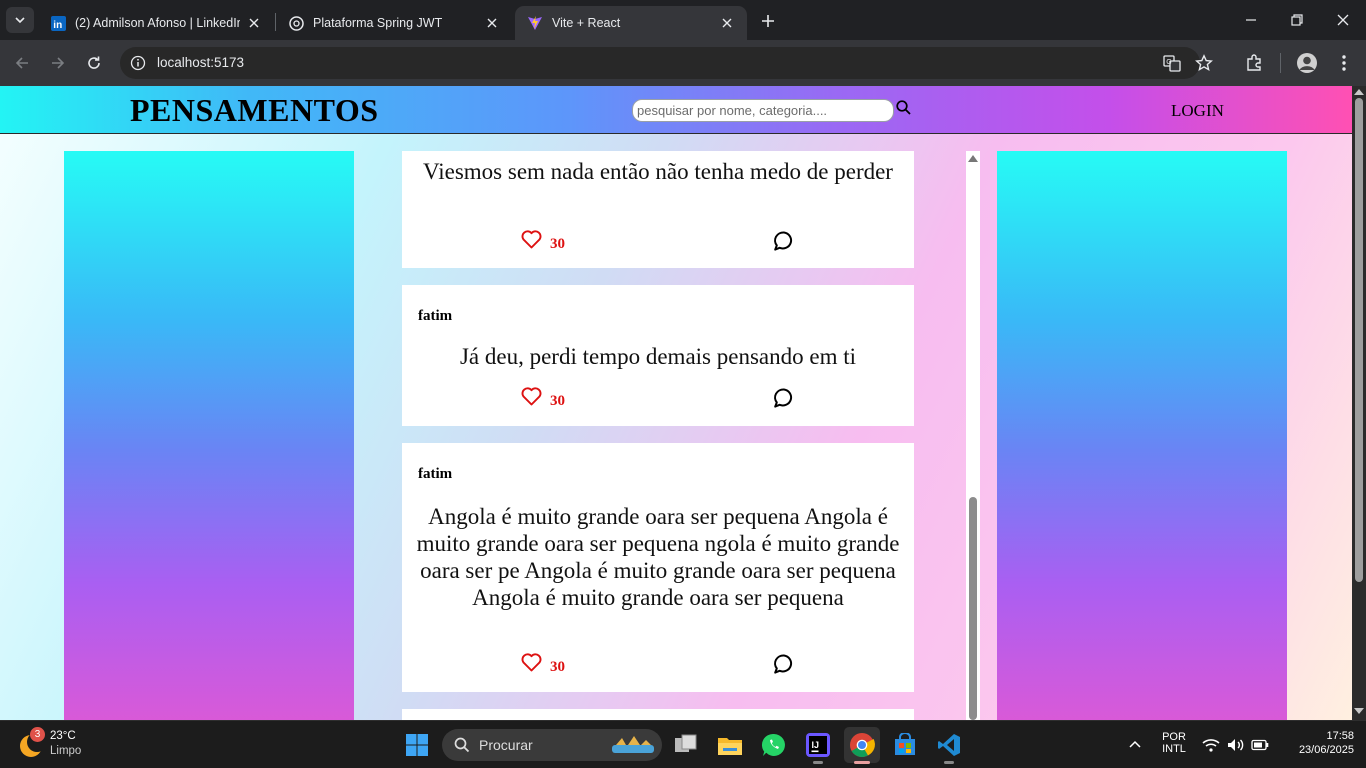 This screenshot has width=1366, height=768. What do you see at coordinates (1359, 711) in the screenshot?
I see `scroll-down-arrow` at bounding box center [1359, 711].